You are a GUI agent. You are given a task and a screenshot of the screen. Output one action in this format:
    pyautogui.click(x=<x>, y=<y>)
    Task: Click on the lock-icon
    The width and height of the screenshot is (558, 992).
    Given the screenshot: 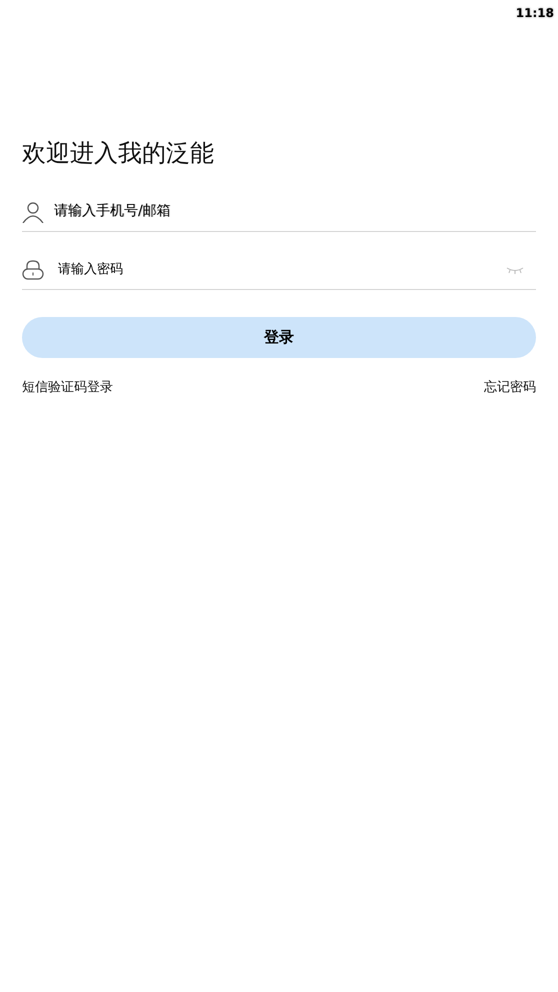 What is the action you would take?
    pyautogui.click(x=33, y=270)
    